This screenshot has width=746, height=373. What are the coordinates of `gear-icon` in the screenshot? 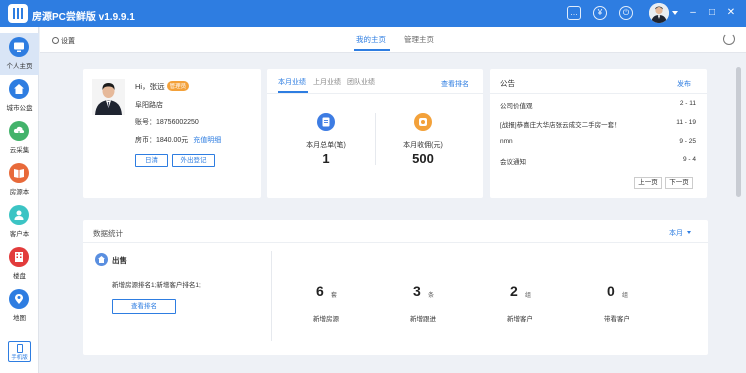 It's located at (55, 40).